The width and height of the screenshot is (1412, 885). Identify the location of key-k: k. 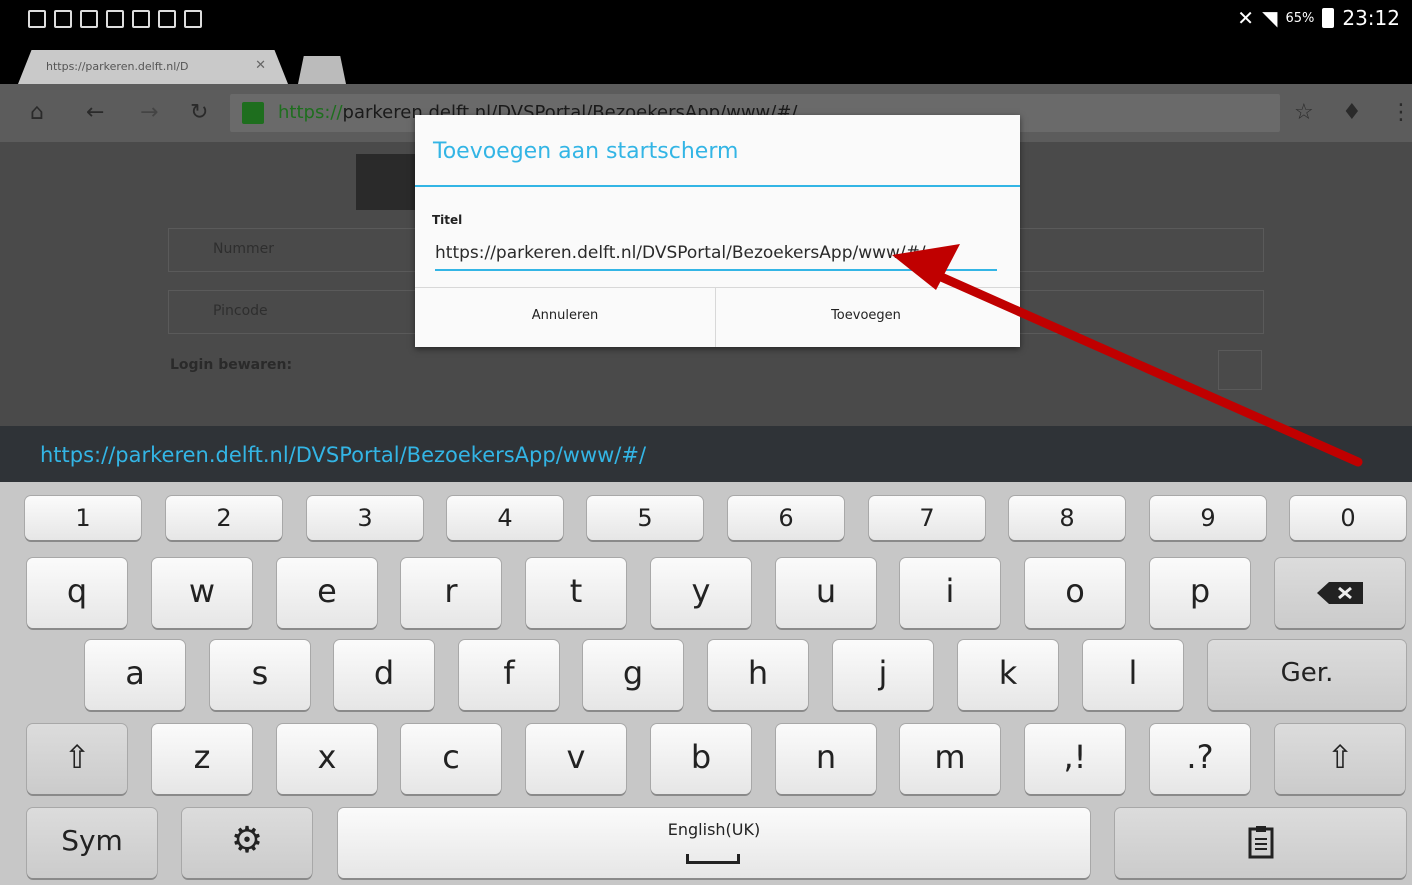
(1008, 675).